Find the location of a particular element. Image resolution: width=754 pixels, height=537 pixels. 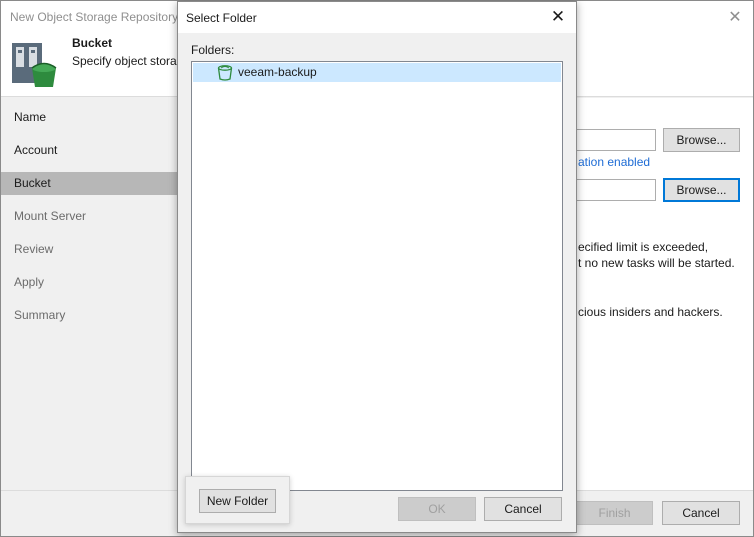

step-apply: Apply is located at coordinates (29, 282).